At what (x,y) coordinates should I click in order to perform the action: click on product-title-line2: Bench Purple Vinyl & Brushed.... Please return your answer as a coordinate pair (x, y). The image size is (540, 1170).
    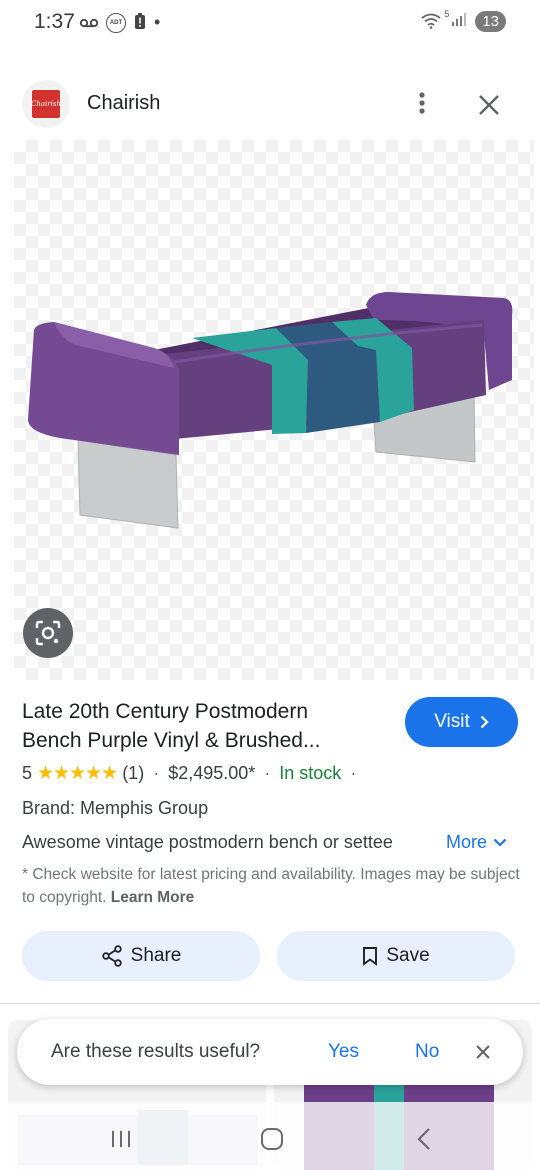
    Looking at the image, I should click on (171, 740).